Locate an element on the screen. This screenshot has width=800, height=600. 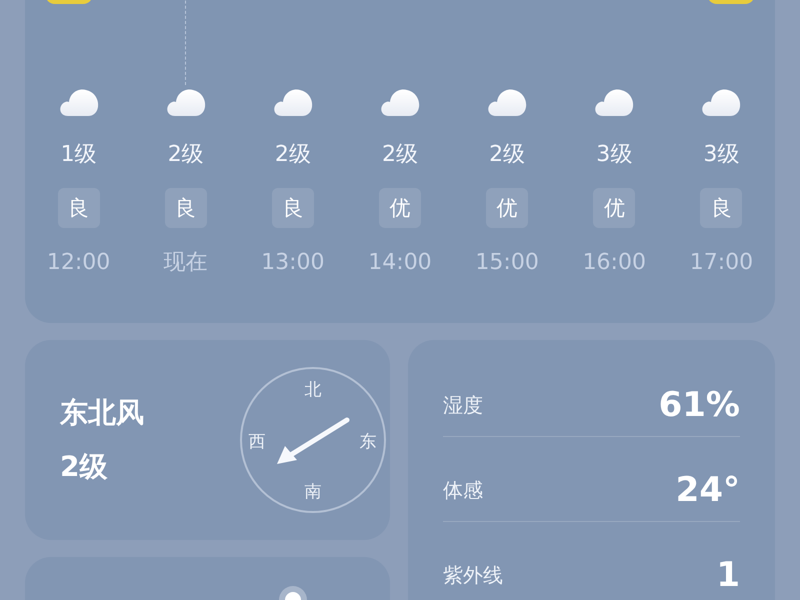
compass-label: 东 is located at coordinates (368, 442).